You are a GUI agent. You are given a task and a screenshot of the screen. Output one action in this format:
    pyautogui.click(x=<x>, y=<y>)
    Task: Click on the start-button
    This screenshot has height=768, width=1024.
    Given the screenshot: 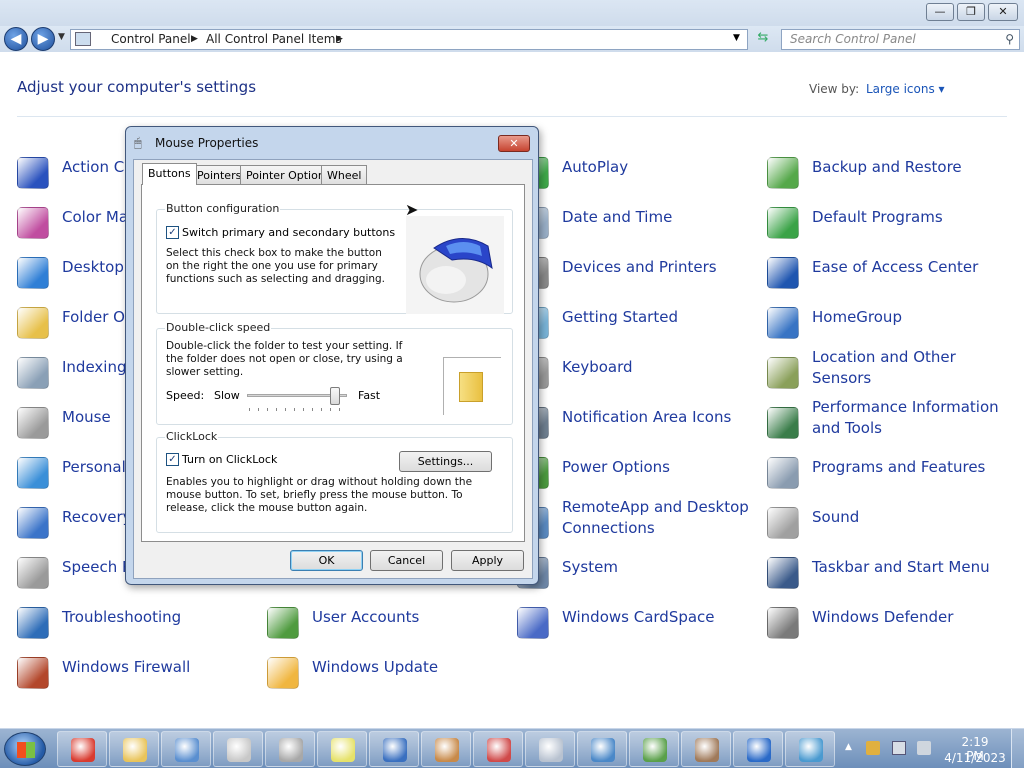 What is the action you would take?
    pyautogui.click(x=25, y=749)
    